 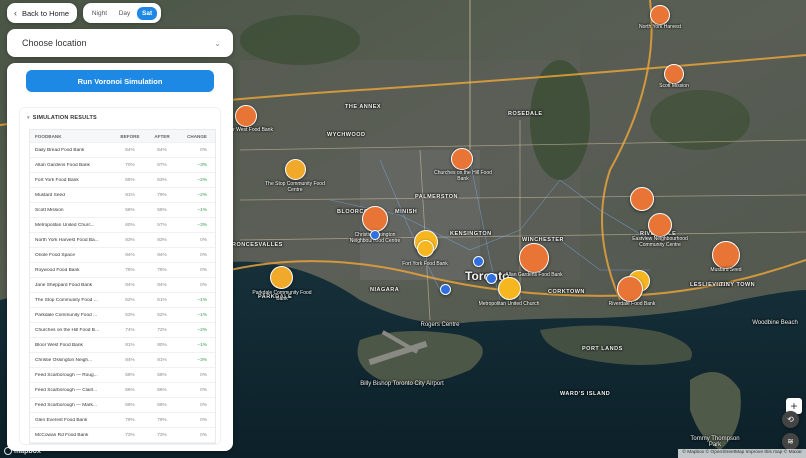 I want to click on foodbank-label: Metropolitan United Church, so click(x=509, y=304).